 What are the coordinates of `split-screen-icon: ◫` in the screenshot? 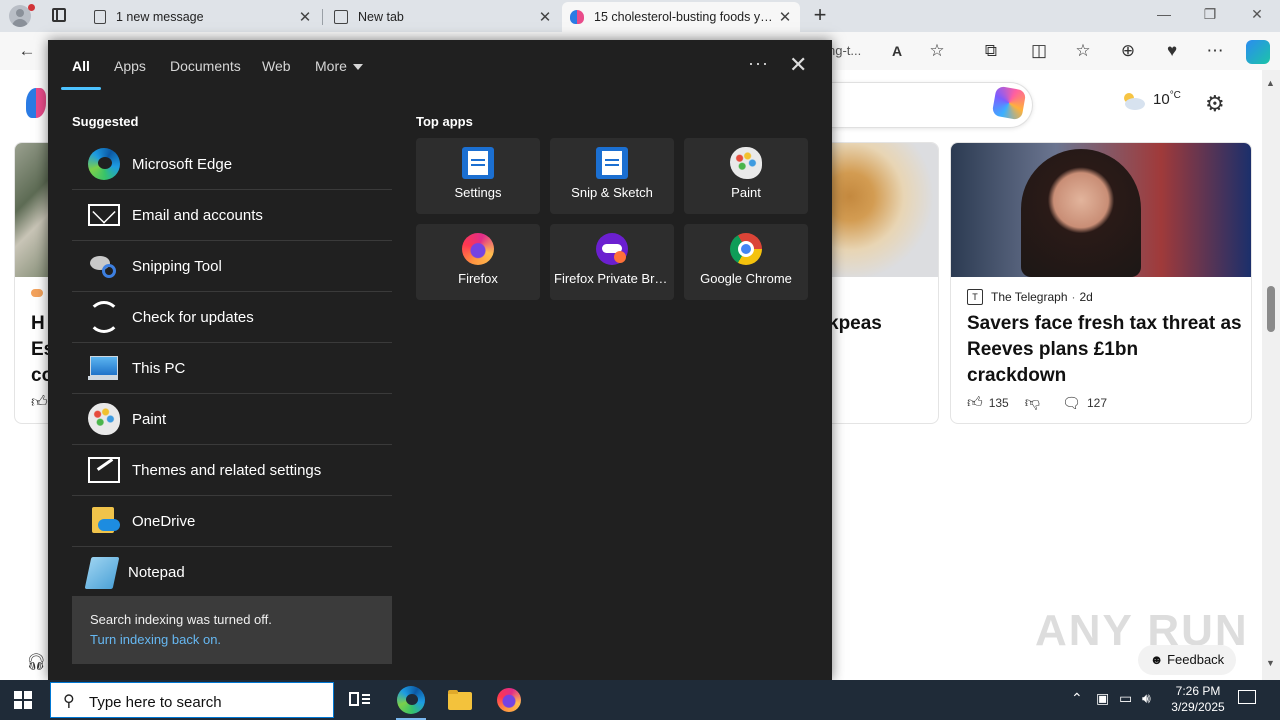 It's located at (1039, 51).